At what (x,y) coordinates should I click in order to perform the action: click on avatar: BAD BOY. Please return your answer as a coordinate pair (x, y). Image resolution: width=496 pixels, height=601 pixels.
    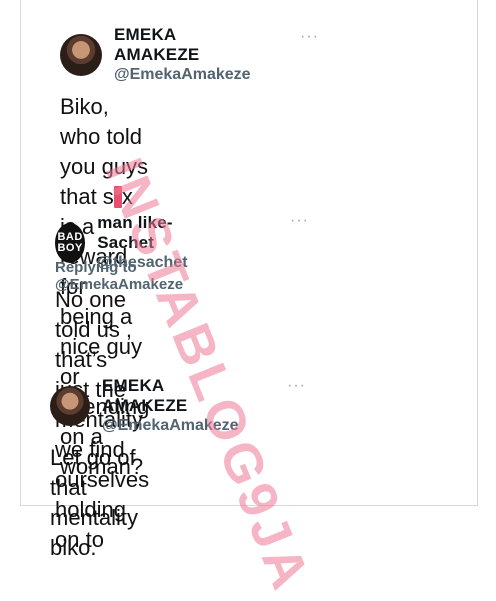
    Looking at the image, I should click on (70, 243).